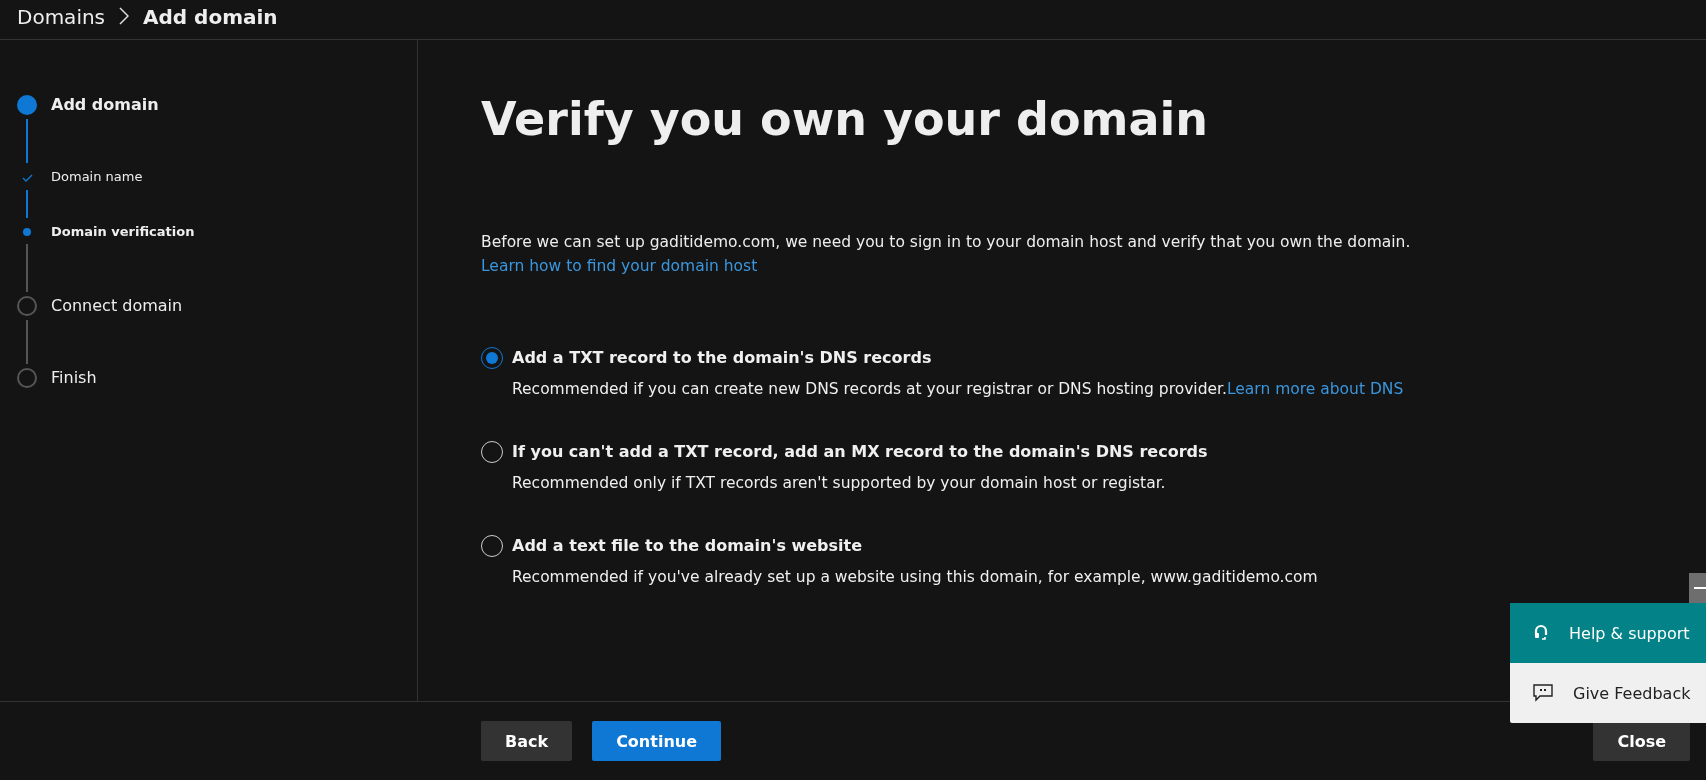 The width and height of the screenshot is (1706, 780). Describe the element at coordinates (1608, 693) in the screenshot. I see `feedback-item: Give Feedback` at that location.